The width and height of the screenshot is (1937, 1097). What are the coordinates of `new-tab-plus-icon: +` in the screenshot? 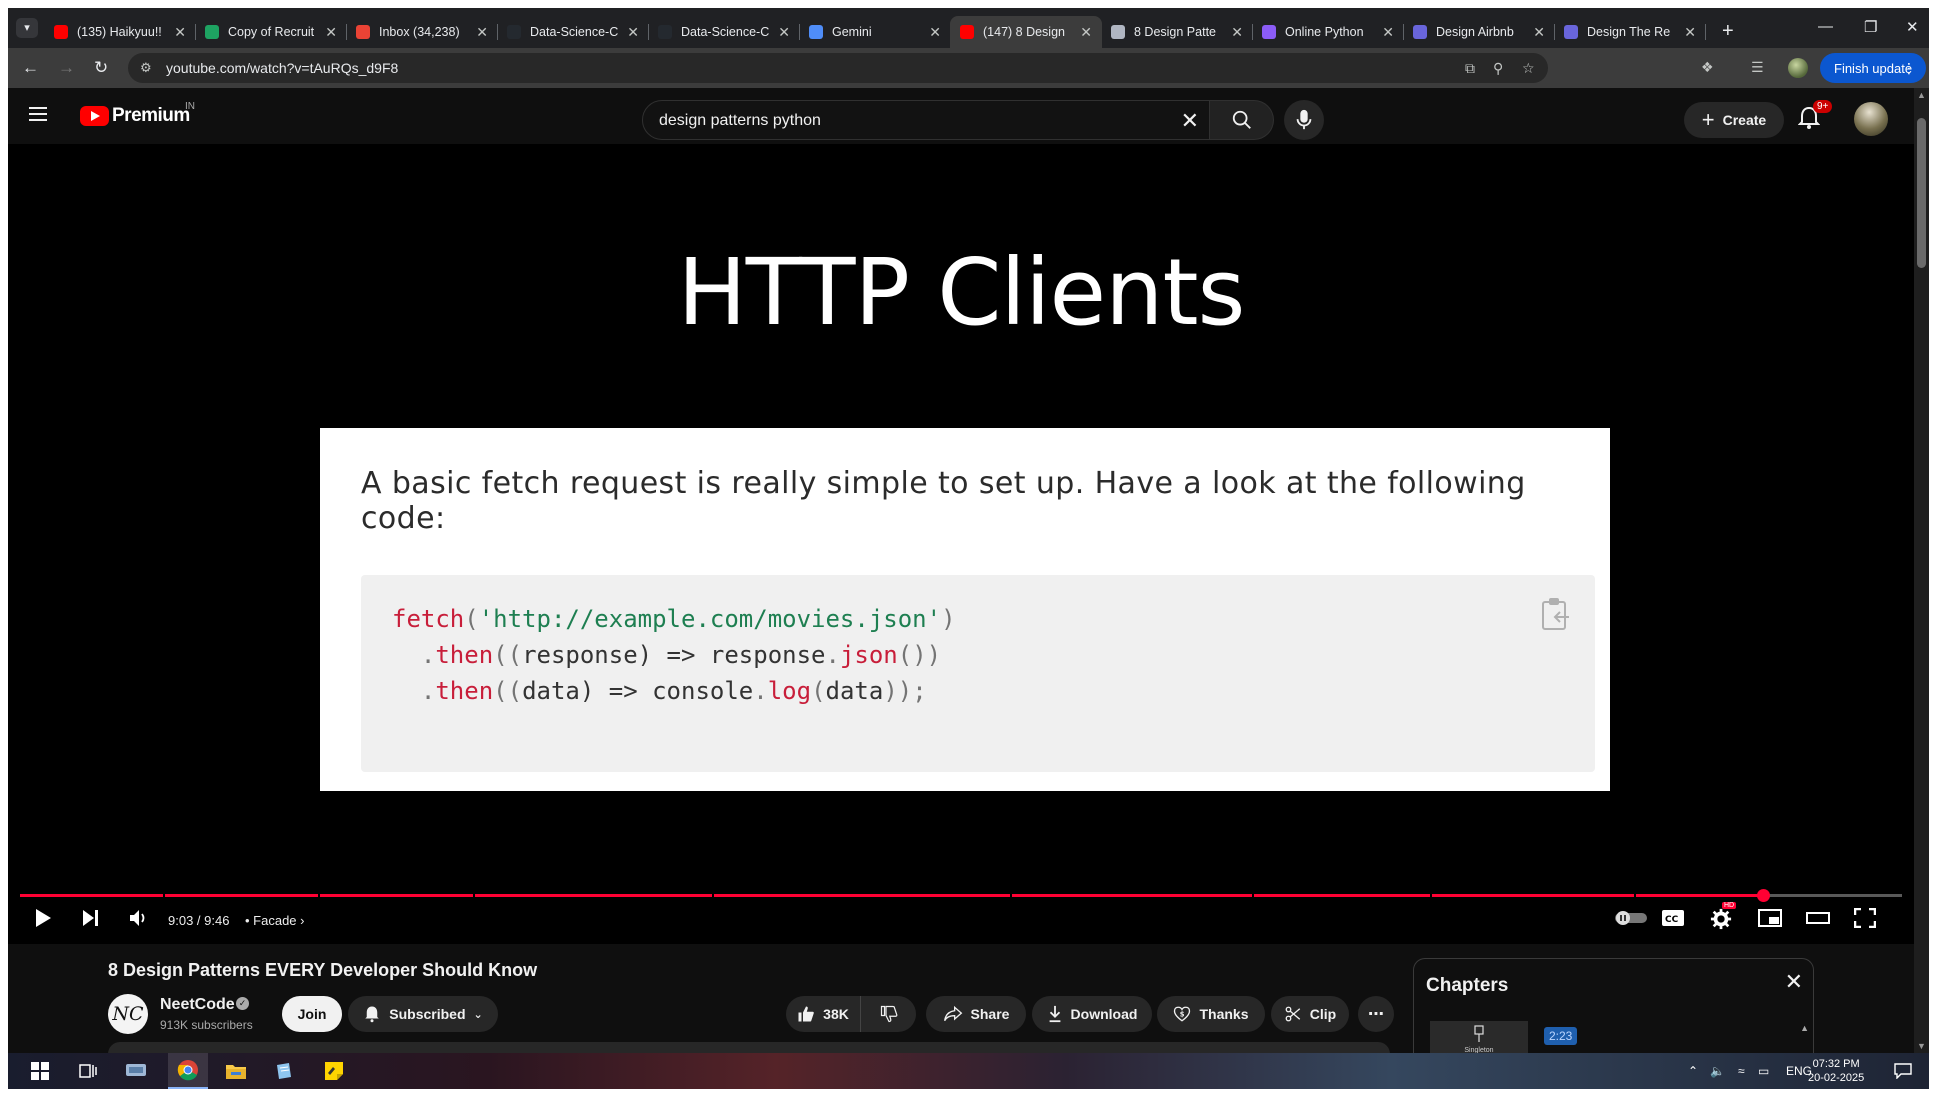 It's located at (1728, 31).